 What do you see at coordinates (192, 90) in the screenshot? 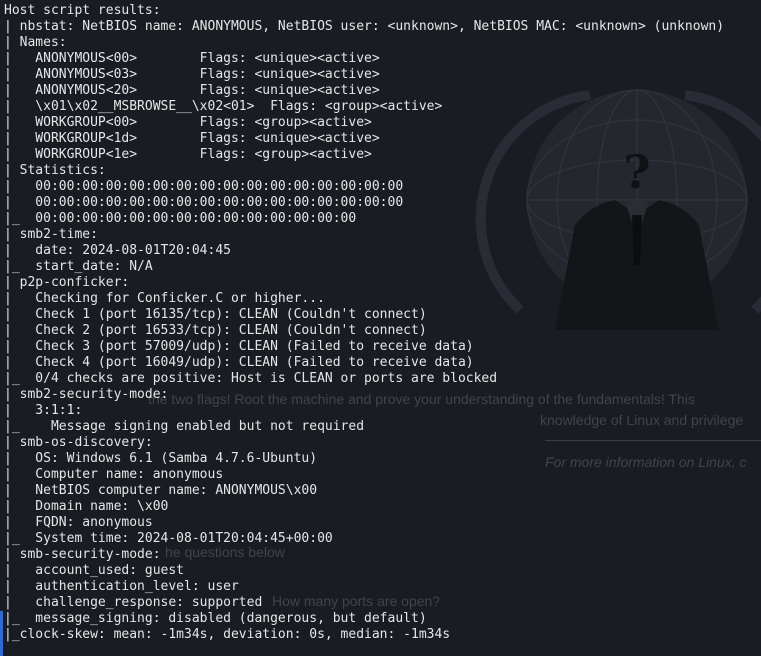
I see `output-line: | ANONYMOUS<20> Flags: <unique><active>` at bounding box center [192, 90].